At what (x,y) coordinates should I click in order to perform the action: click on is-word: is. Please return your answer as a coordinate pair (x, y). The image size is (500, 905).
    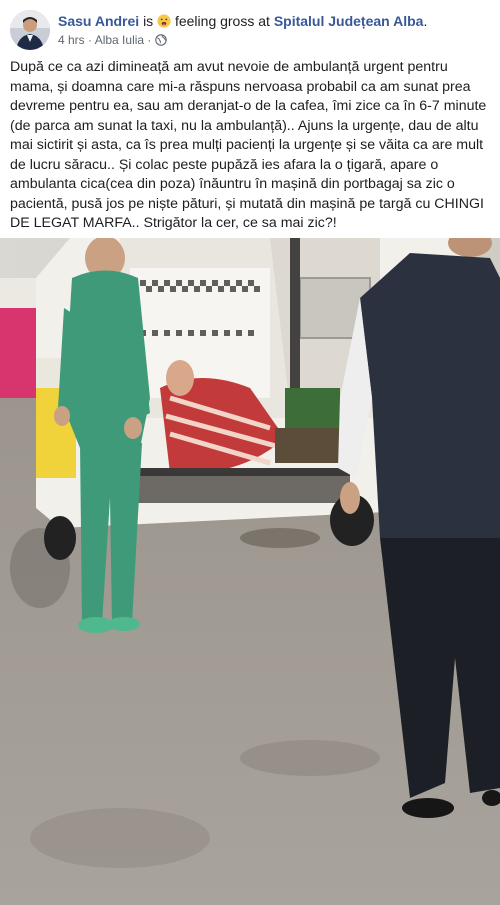
    Looking at the image, I should click on (148, 21).